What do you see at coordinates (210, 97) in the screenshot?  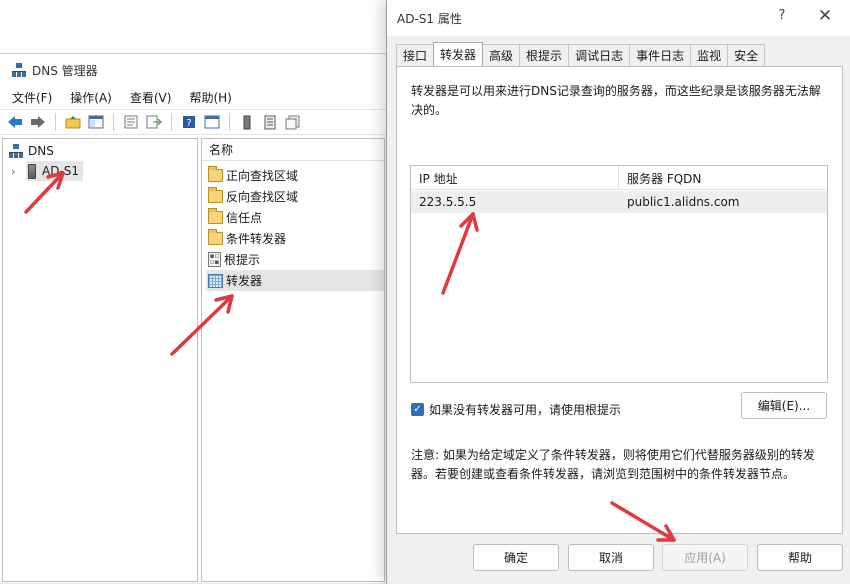 I see `menu-help: 帮助(H)` at bounding box center [210, 97].